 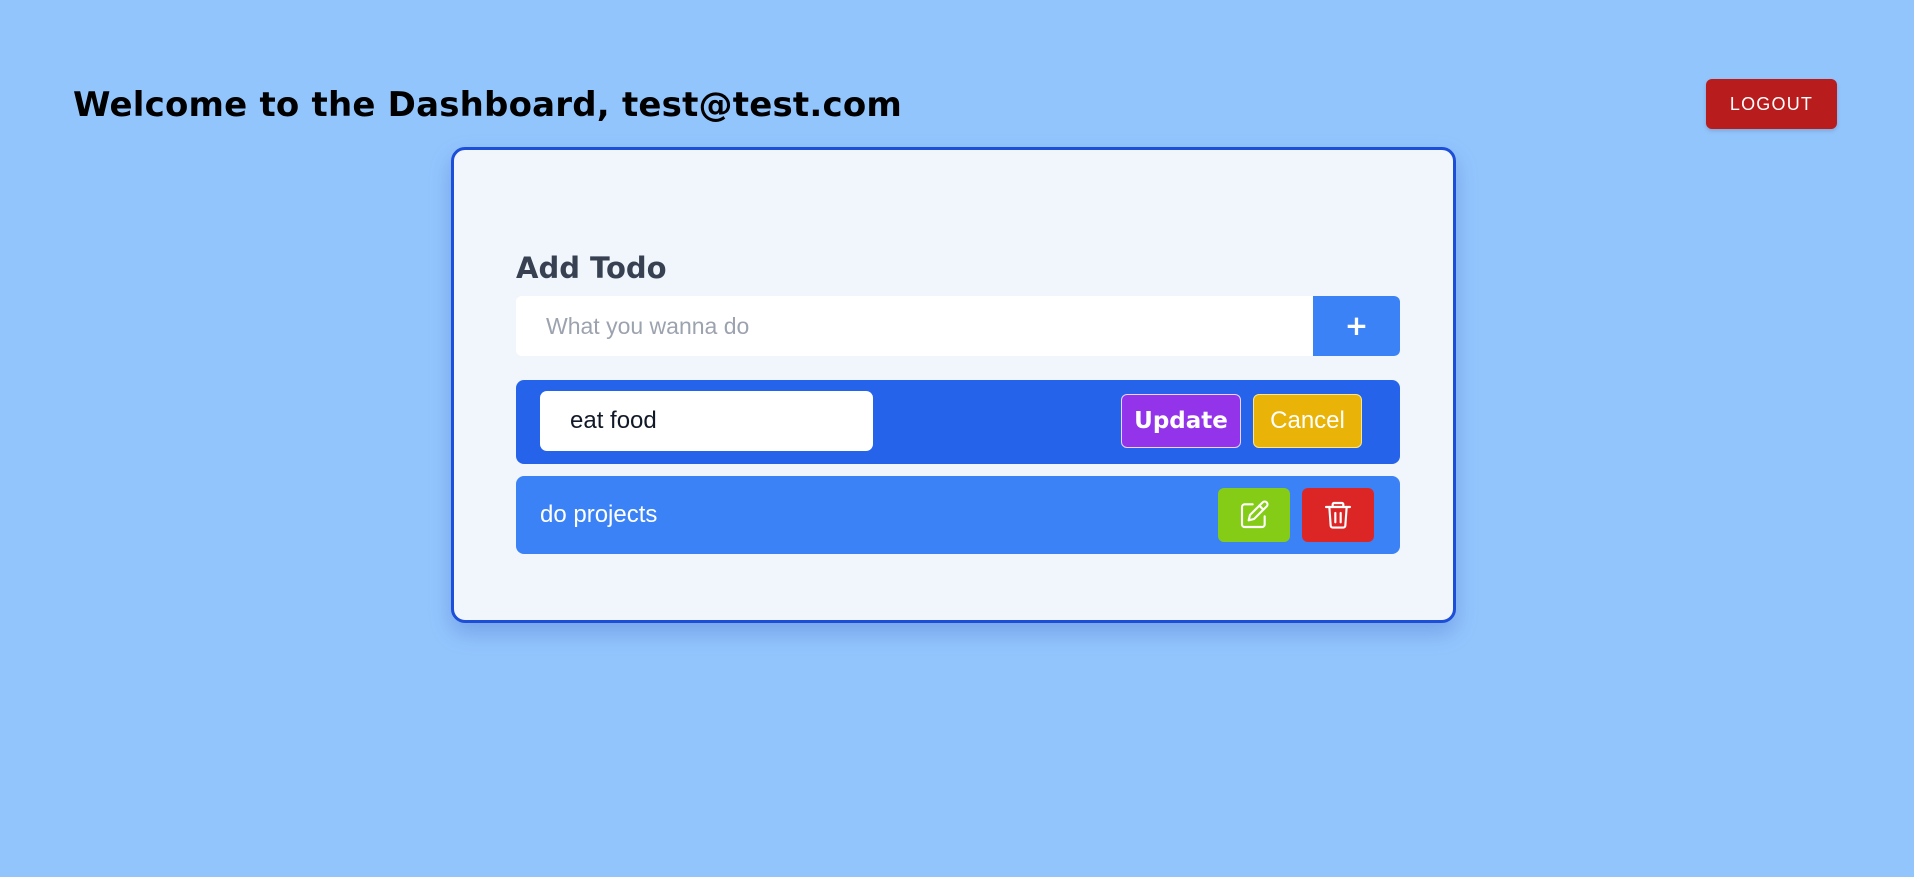 What do you see at coordinates (488, 105) in the screenshot?
I see `page-title: Welcome to the Dashboard, test@test.com` at bounding box center [488, 105].